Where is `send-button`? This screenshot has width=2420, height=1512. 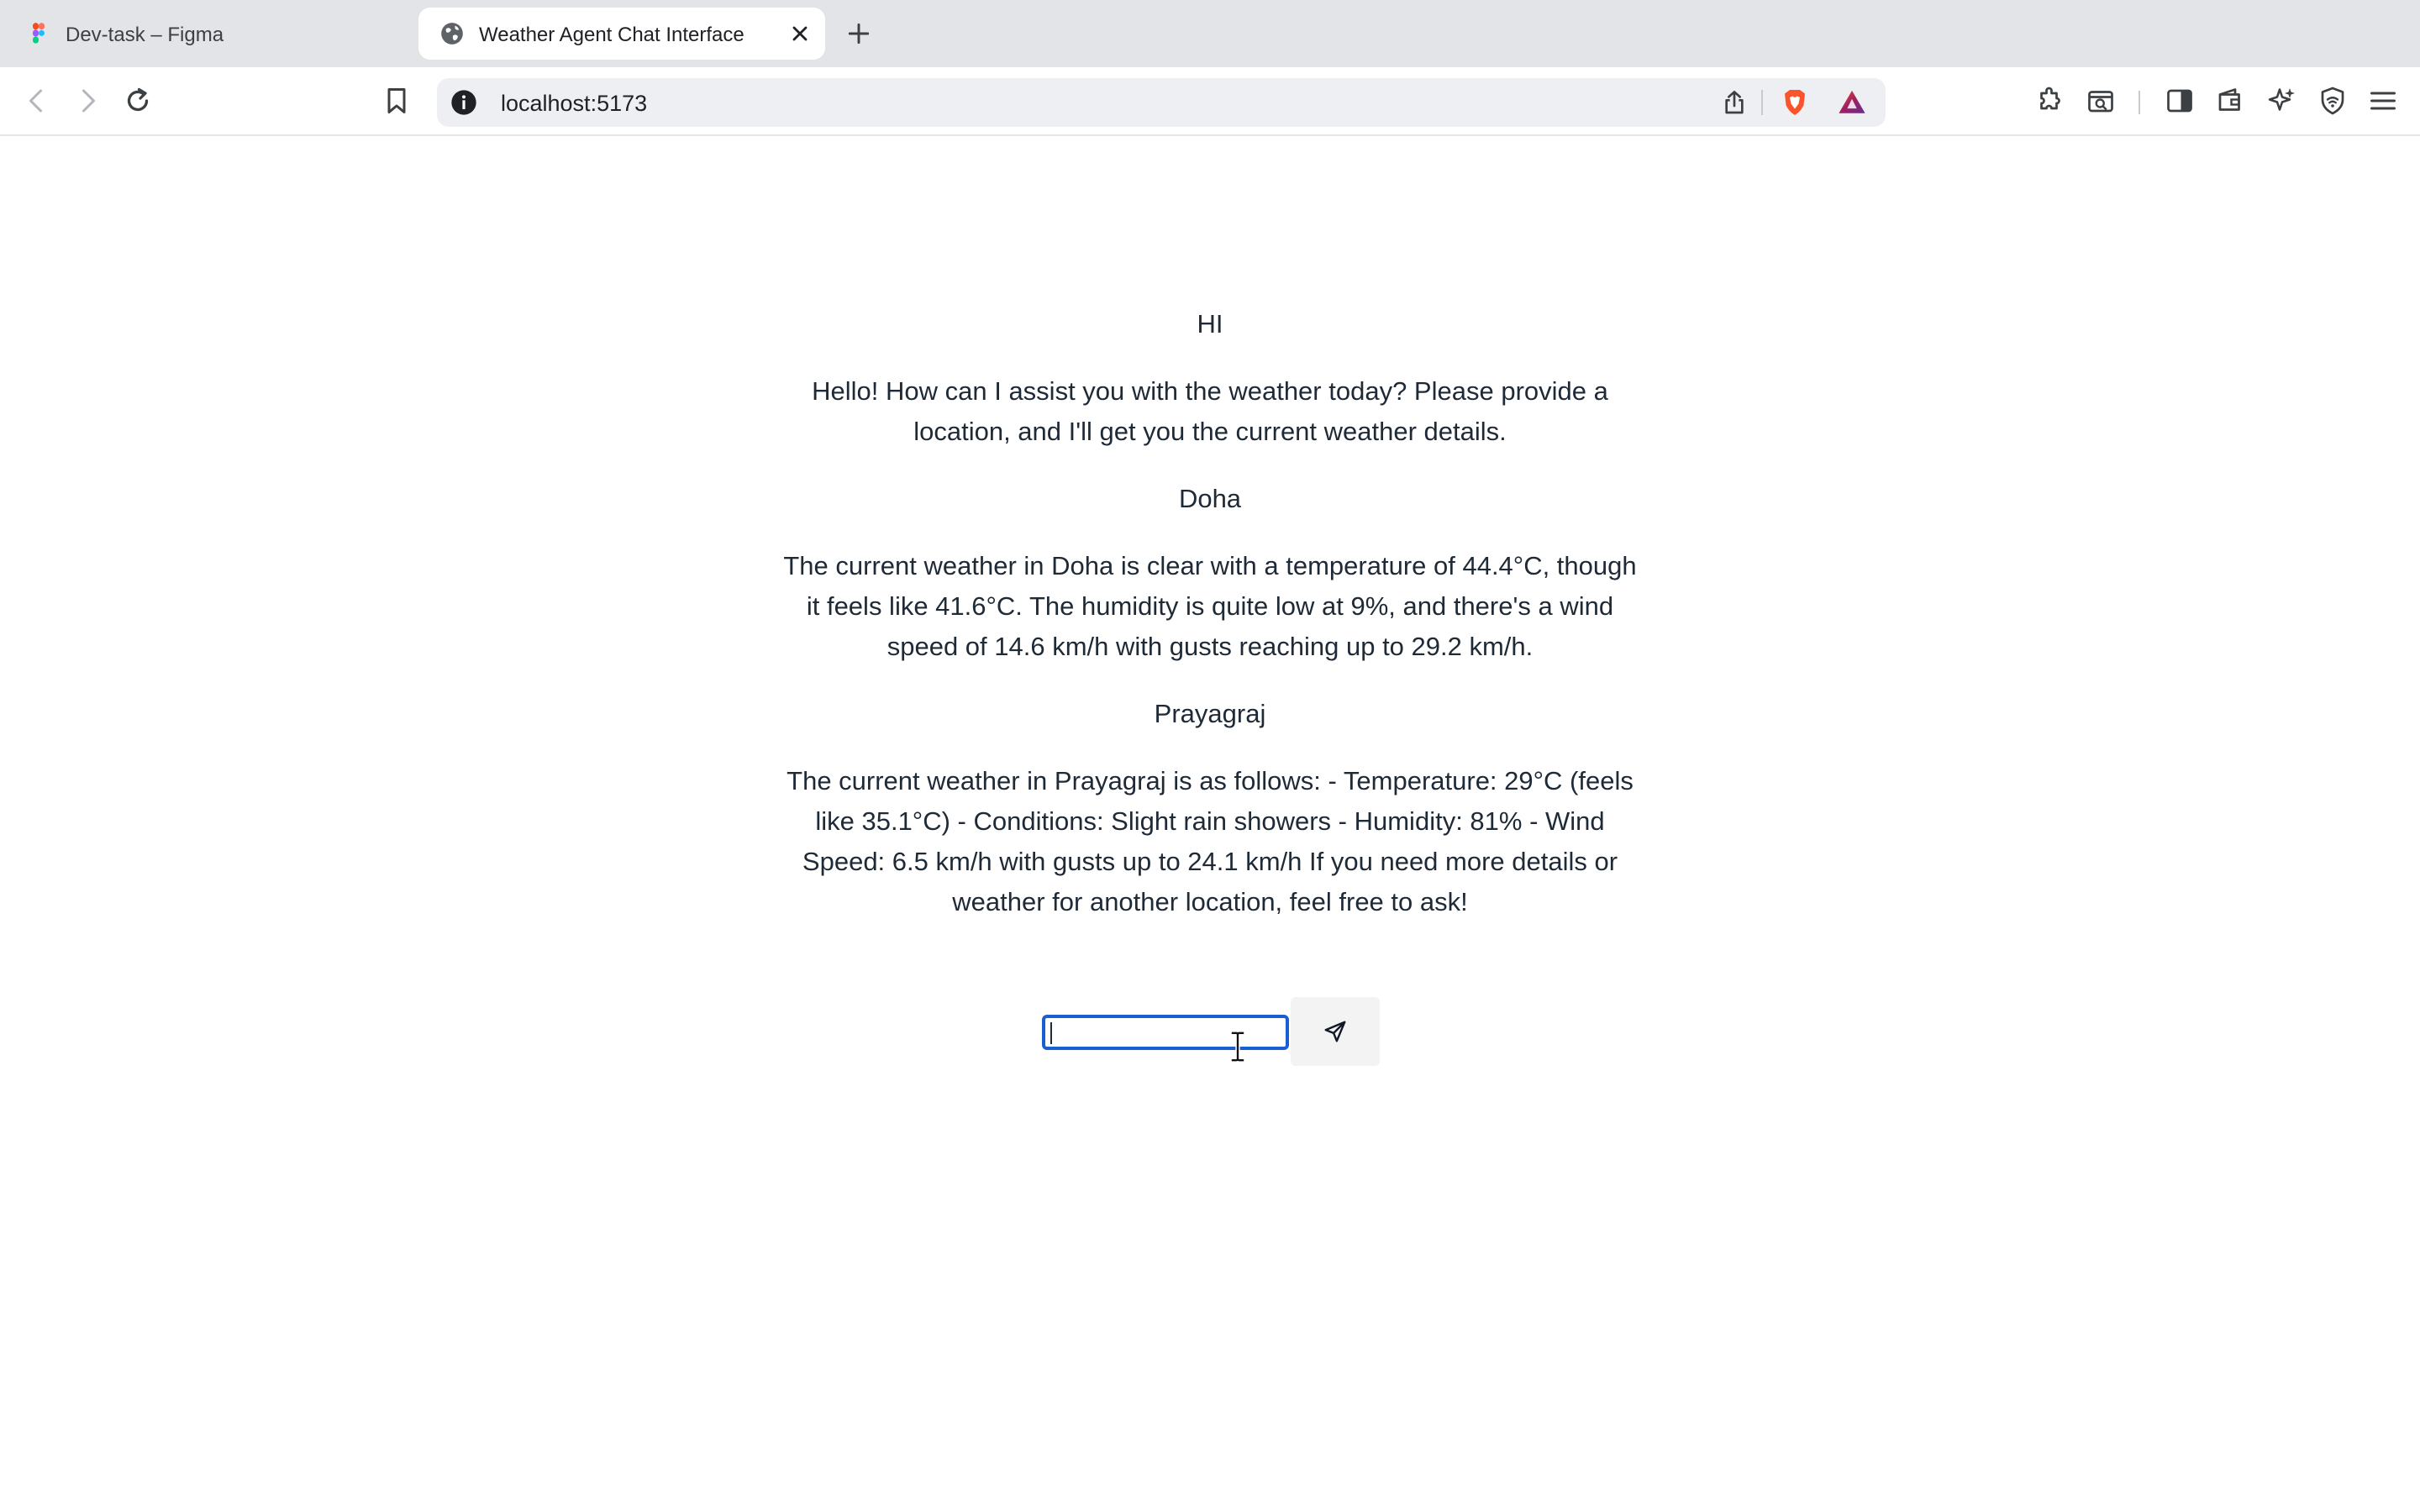
send-button is located at coordinates (1335, 1031).